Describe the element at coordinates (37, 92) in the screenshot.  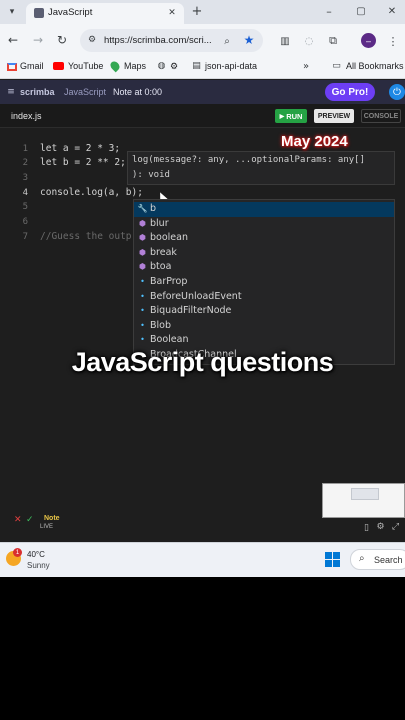
I see `scrimba-logo: scrimba` at that location.